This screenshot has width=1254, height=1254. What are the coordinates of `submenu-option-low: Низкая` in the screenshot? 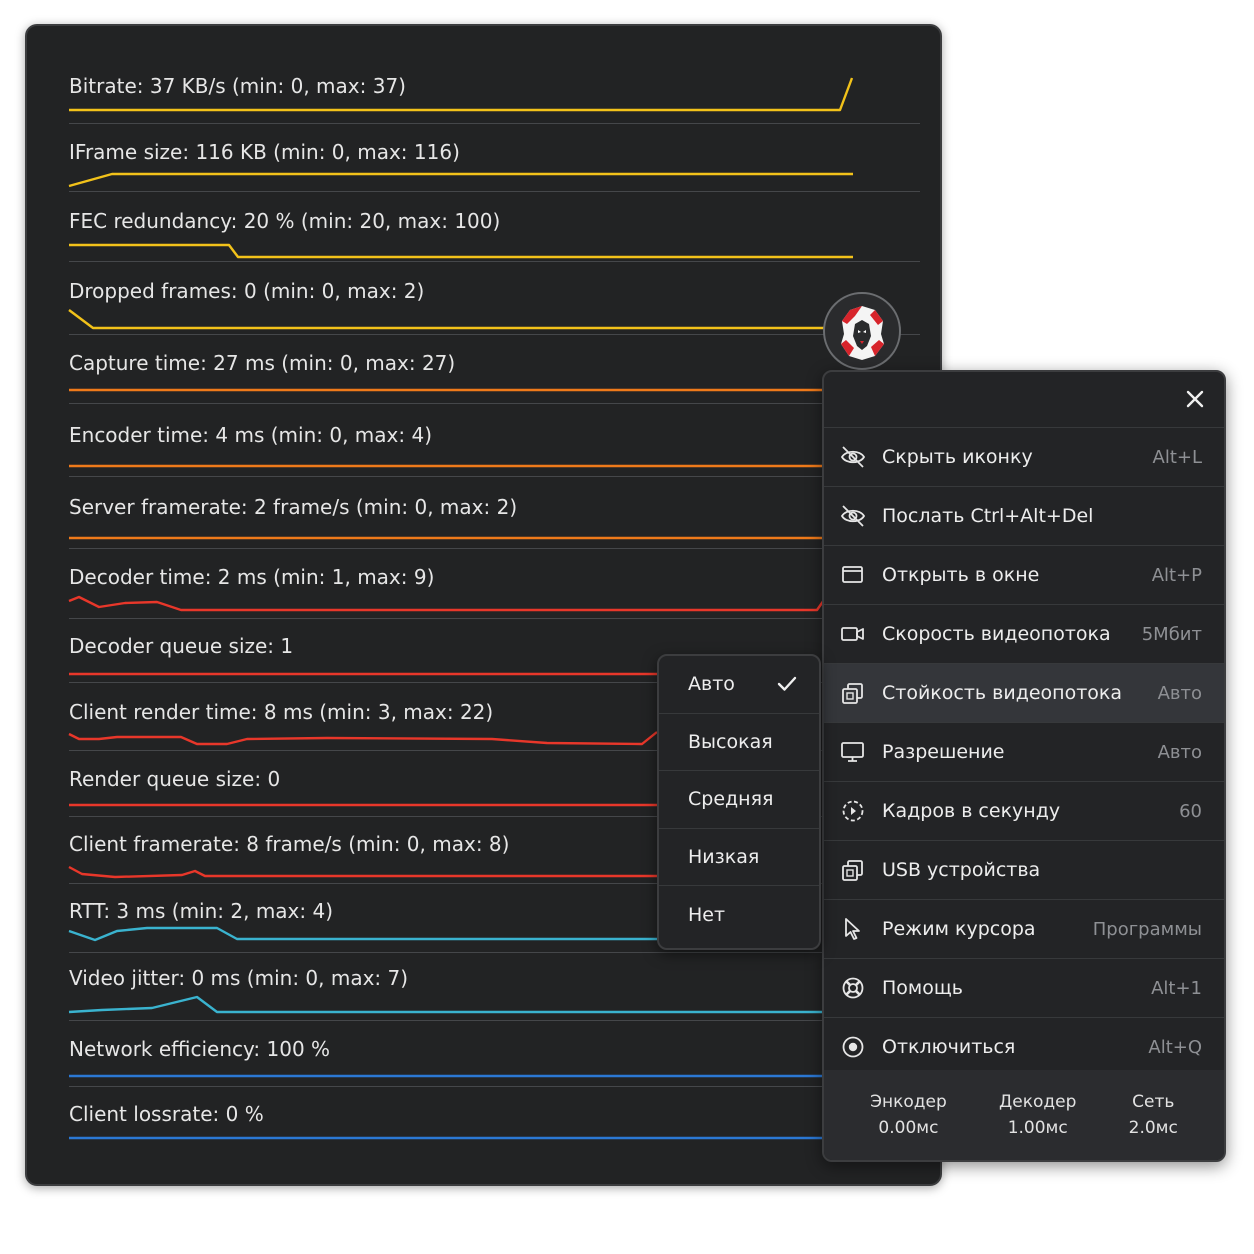 It's located at (739, 857).